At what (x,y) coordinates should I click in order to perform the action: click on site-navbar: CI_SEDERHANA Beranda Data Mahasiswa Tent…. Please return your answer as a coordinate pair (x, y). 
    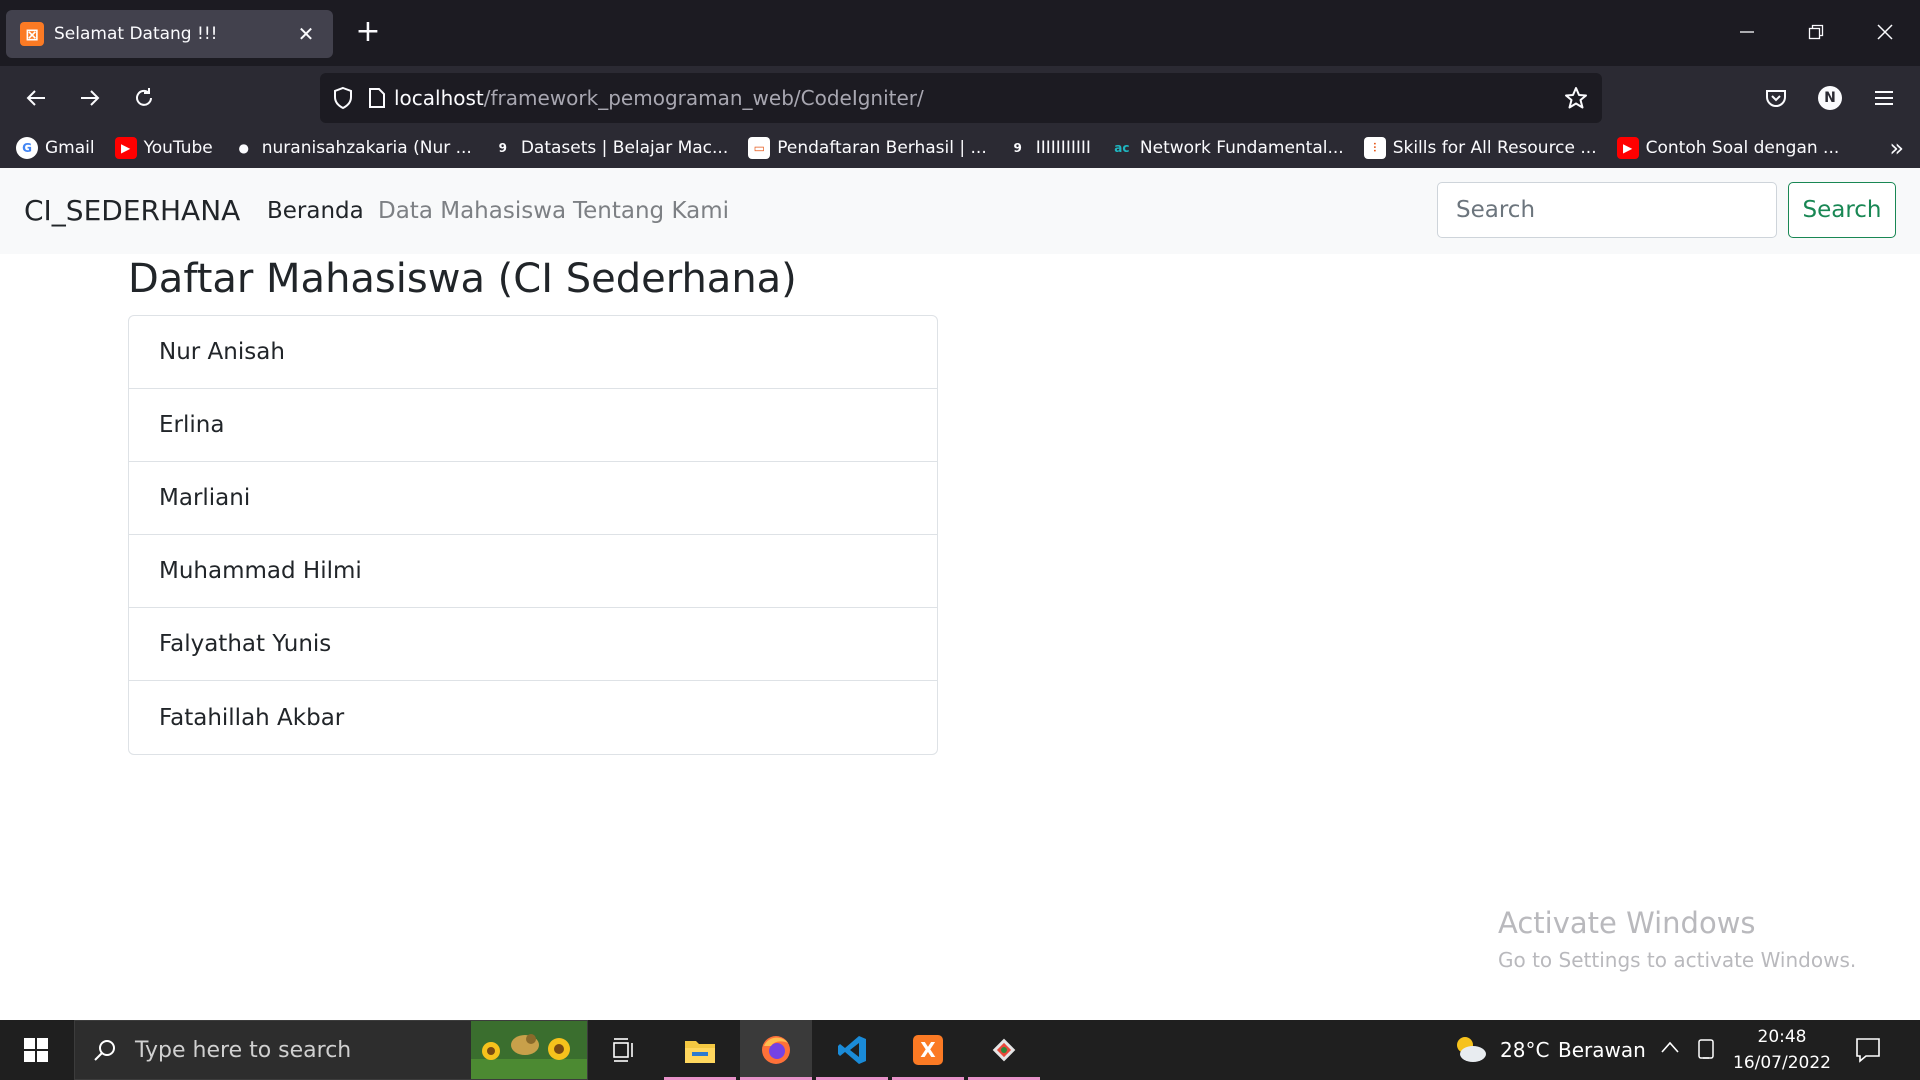
    Looking at the image, I should click on (960, 211).